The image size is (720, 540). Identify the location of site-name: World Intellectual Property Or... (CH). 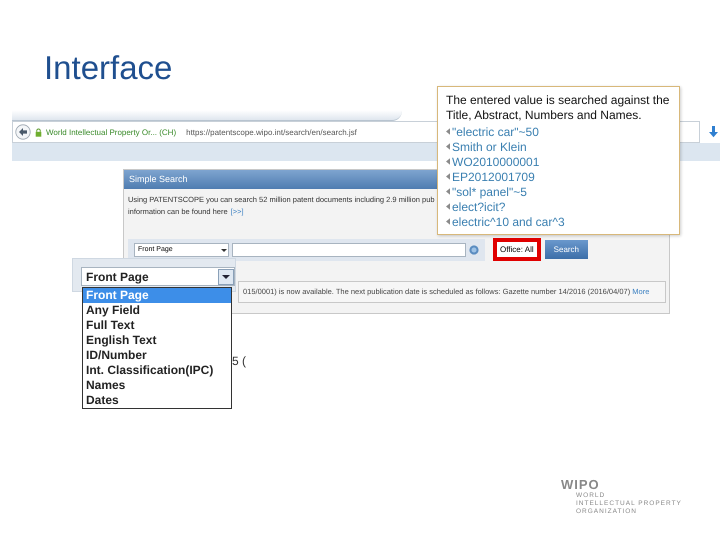
(111, 132).